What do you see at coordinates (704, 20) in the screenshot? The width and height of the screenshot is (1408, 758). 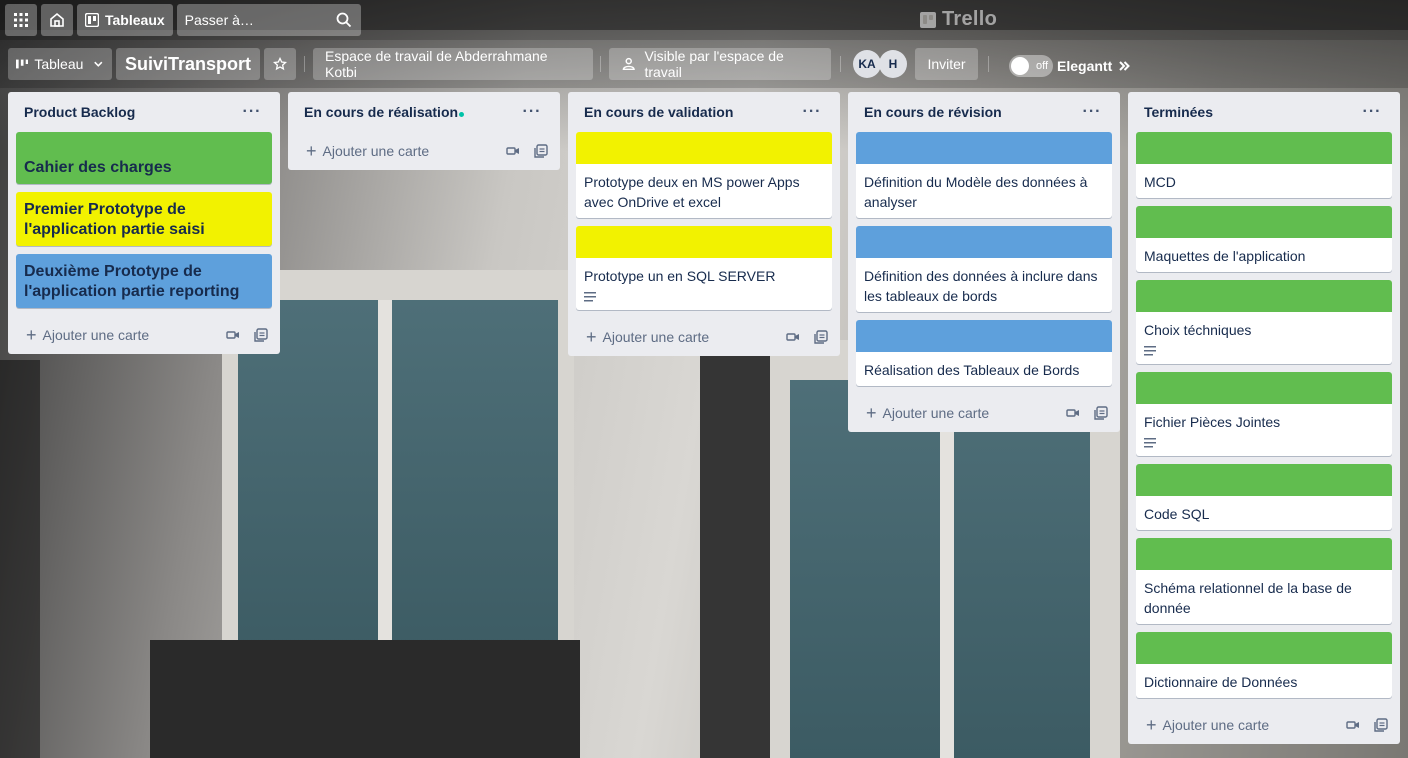 I see `top-navigation-bar: Tableaux Trello` at bounding box center [704, 20].